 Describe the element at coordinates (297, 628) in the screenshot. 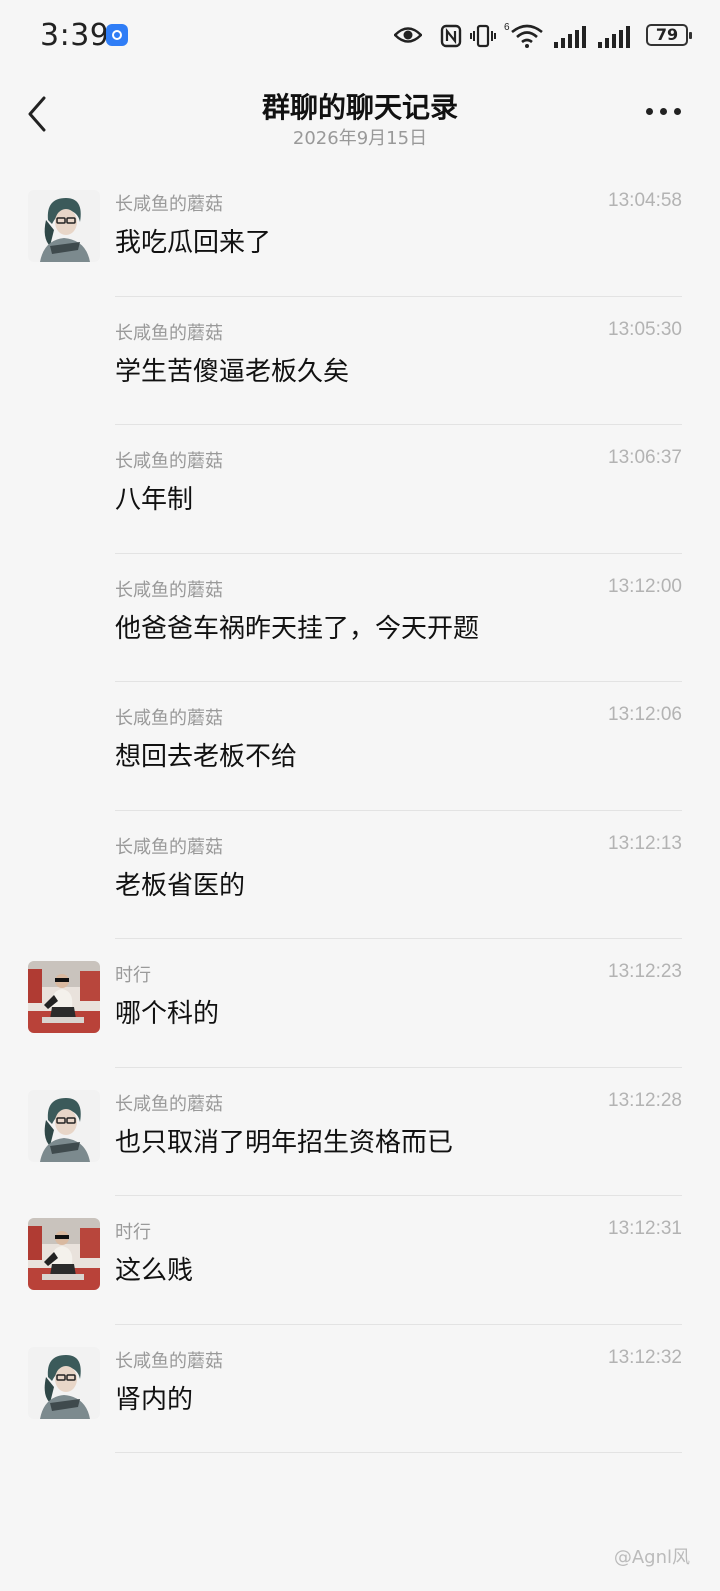

I see `message-text: 他爸爸车祸昨天挂了，今天开题` at that location.